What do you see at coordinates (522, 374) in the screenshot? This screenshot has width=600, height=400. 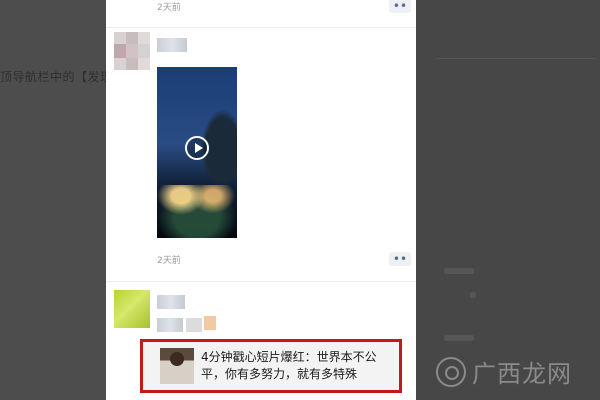 I see `watermark-text: 广西龙网` at bounding box center [522, 374].